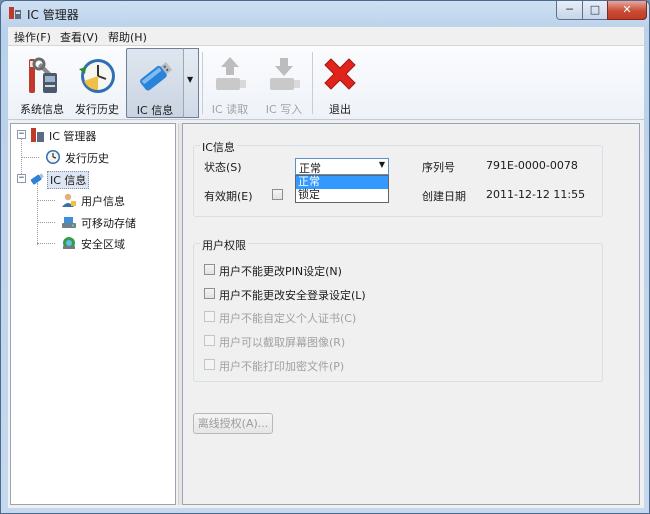  I want to click on ic-write-icon, so click(285, 74).